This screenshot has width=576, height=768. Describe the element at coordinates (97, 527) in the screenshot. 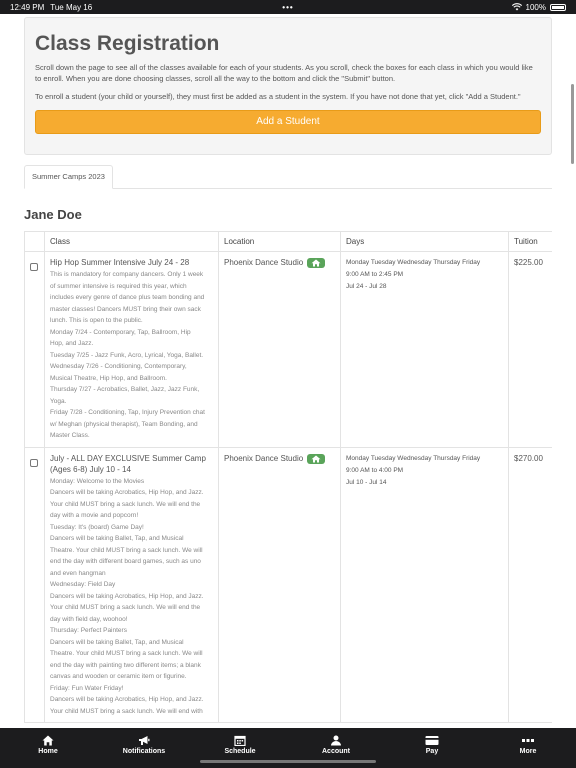

I see `description-line: Tuesday: It's (board) Game Day!` at that location.